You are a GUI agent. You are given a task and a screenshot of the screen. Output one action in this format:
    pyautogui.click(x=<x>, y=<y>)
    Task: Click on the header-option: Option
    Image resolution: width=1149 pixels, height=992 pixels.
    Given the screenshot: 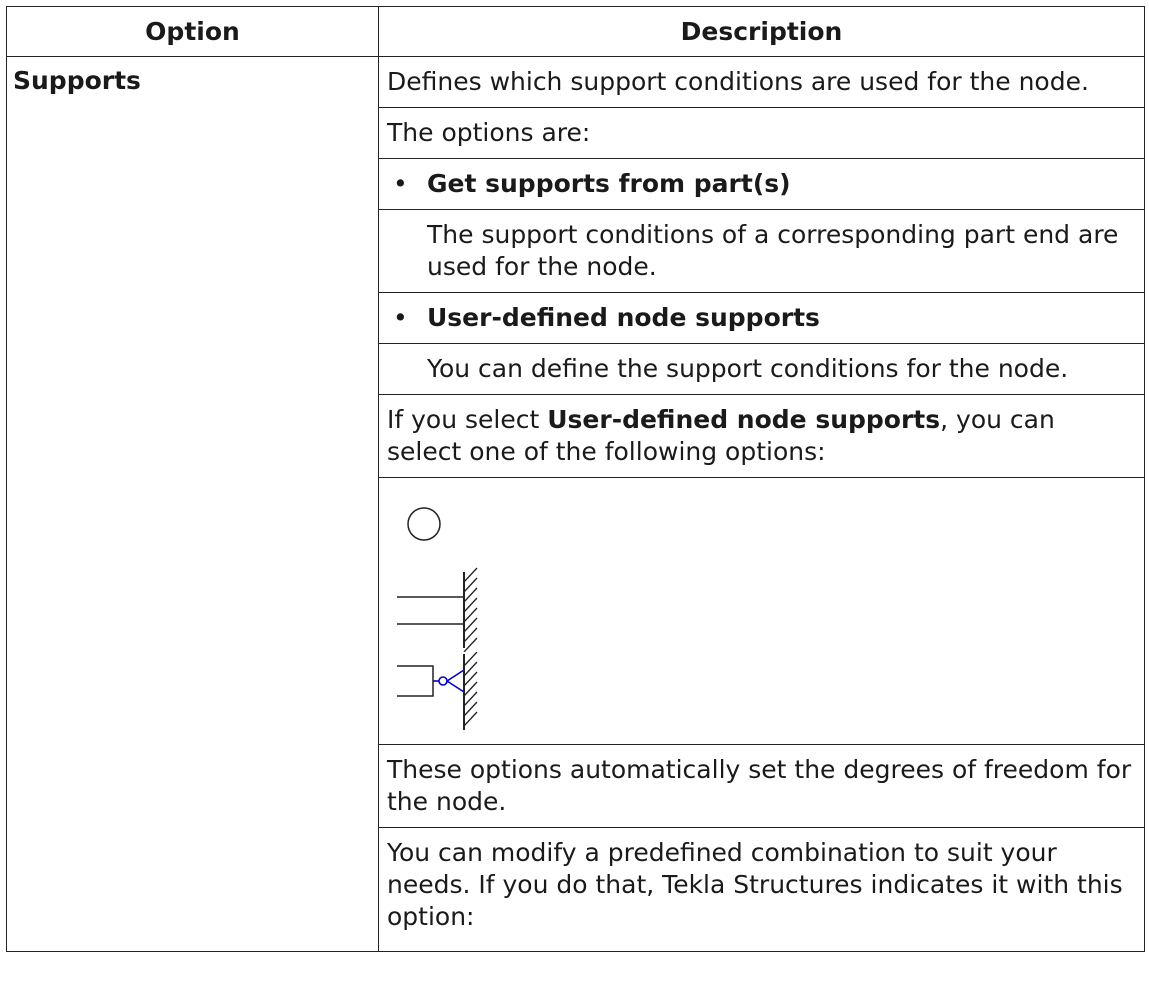 What is the action you would take?
    pyautogui.click(x=192, y=31)
    